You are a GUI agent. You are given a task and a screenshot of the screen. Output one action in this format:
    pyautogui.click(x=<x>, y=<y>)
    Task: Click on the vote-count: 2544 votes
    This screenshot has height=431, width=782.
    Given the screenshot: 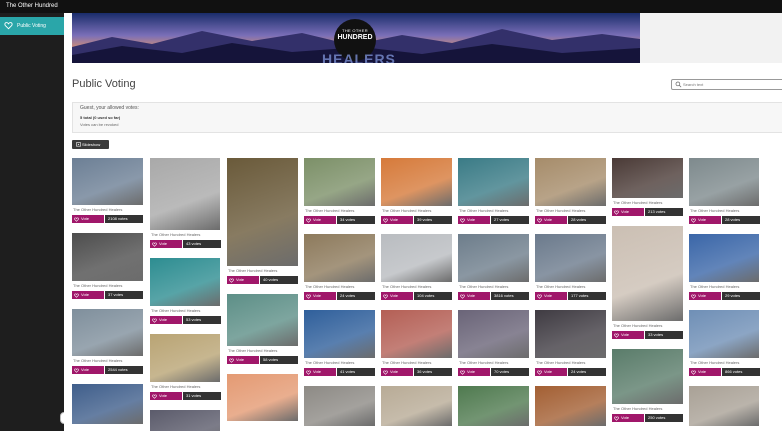 What is the action you would take?
    pyautogui.click(x=124, y=370)
    